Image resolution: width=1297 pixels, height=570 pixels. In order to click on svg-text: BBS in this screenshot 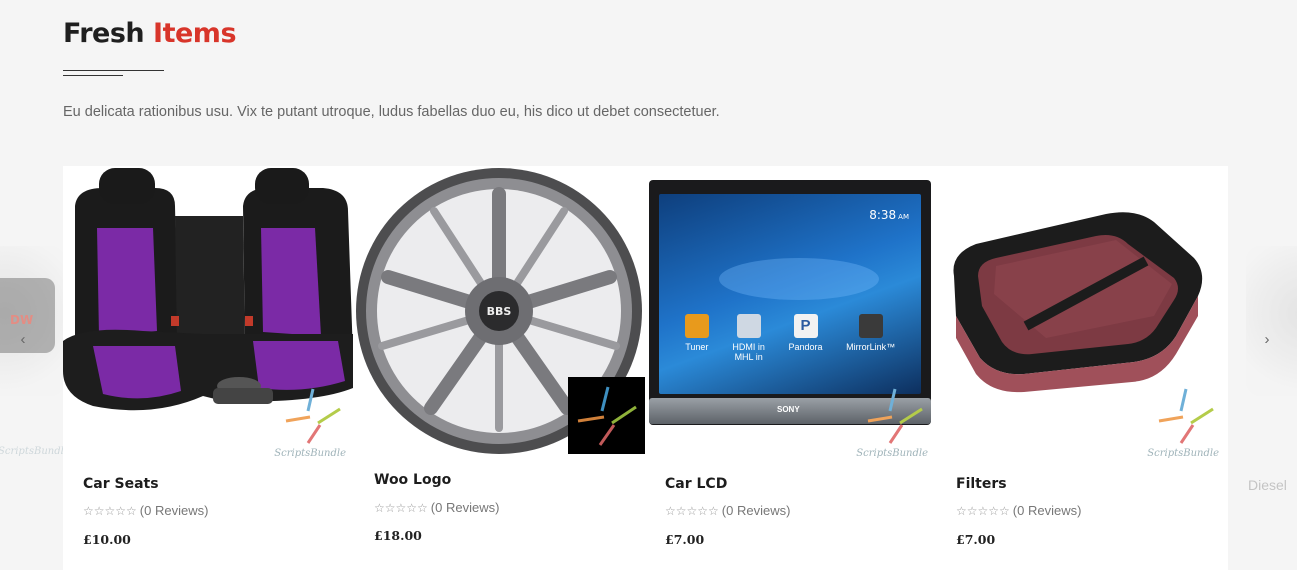, I will do `click(499, 311)`.